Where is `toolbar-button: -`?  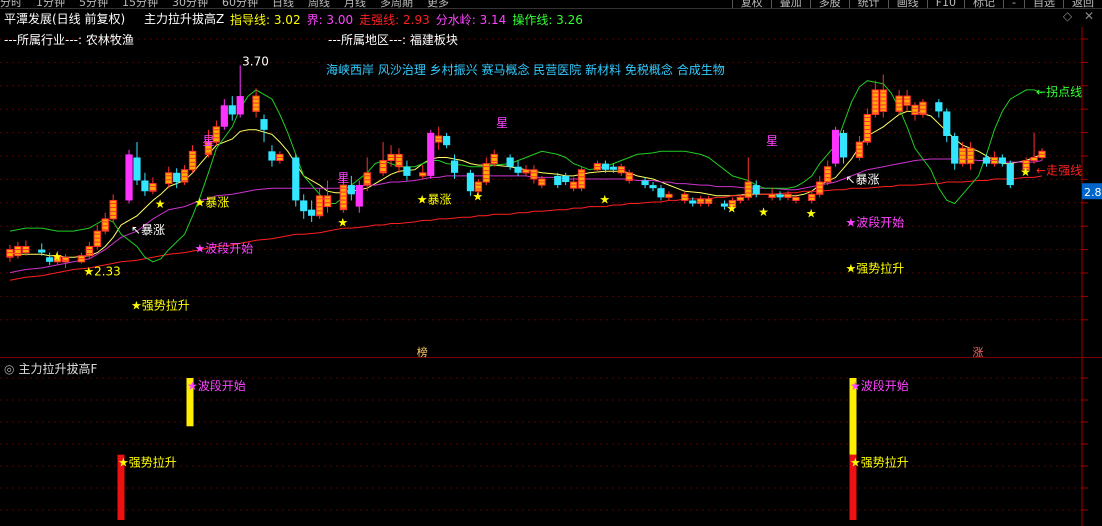 toolbar-button: - is located at coordinates (1013, 4).